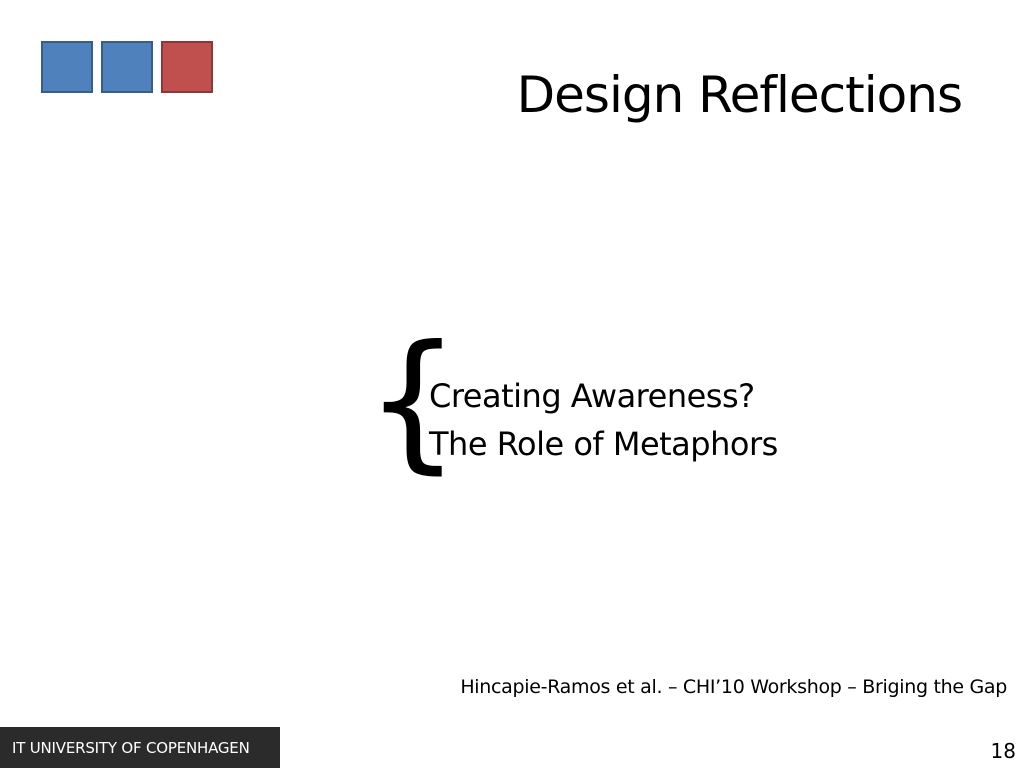  What do you see at coordinates (592, 396) in the screenshot?
I see `content-line: Creating Awareness?` at bounding box center [592, 396].